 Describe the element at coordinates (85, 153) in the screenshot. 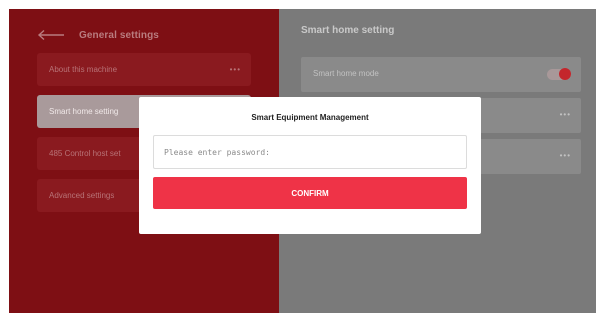

I see `menu-item-label: 485 Control host set` at that location.